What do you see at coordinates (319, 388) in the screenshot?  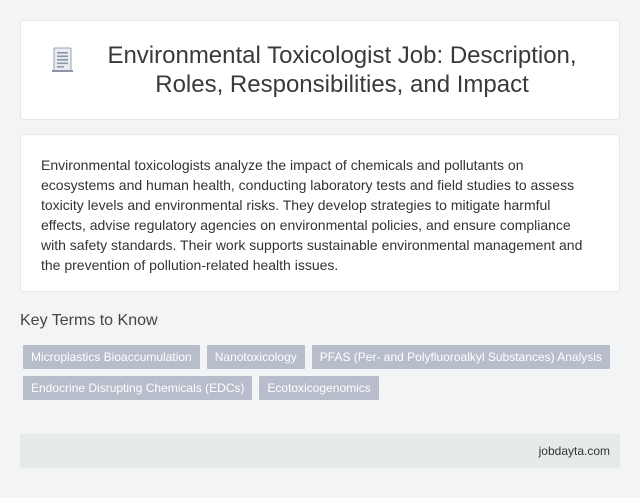 I see `tag-ecotoxicogenomics: Ecotoxicogenomics` at bounding box center [319, 388].